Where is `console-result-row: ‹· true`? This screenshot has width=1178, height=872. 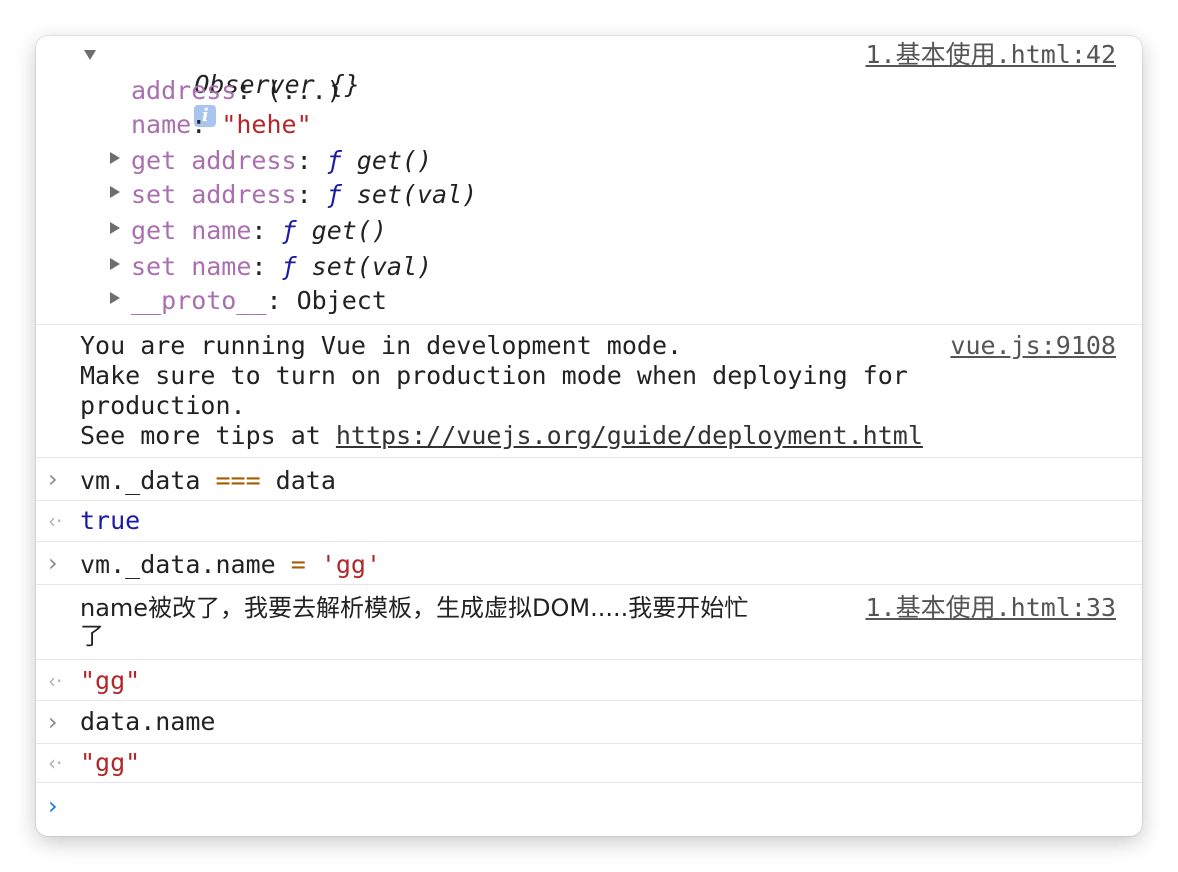
console-result-row: ‹· true is located at coordinates (589, 521).